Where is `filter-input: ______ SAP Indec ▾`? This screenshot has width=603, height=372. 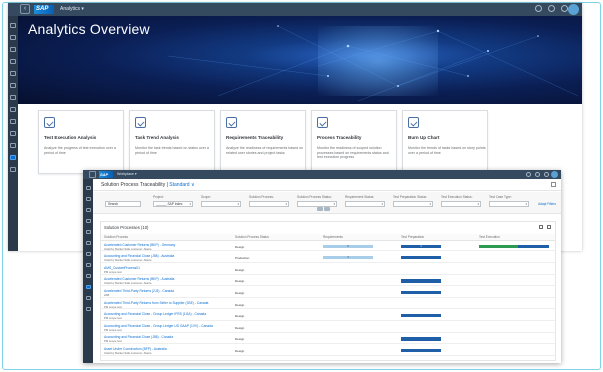 filter-input: ______ SAP Indec ▾ is located at coordinates (173, 204).